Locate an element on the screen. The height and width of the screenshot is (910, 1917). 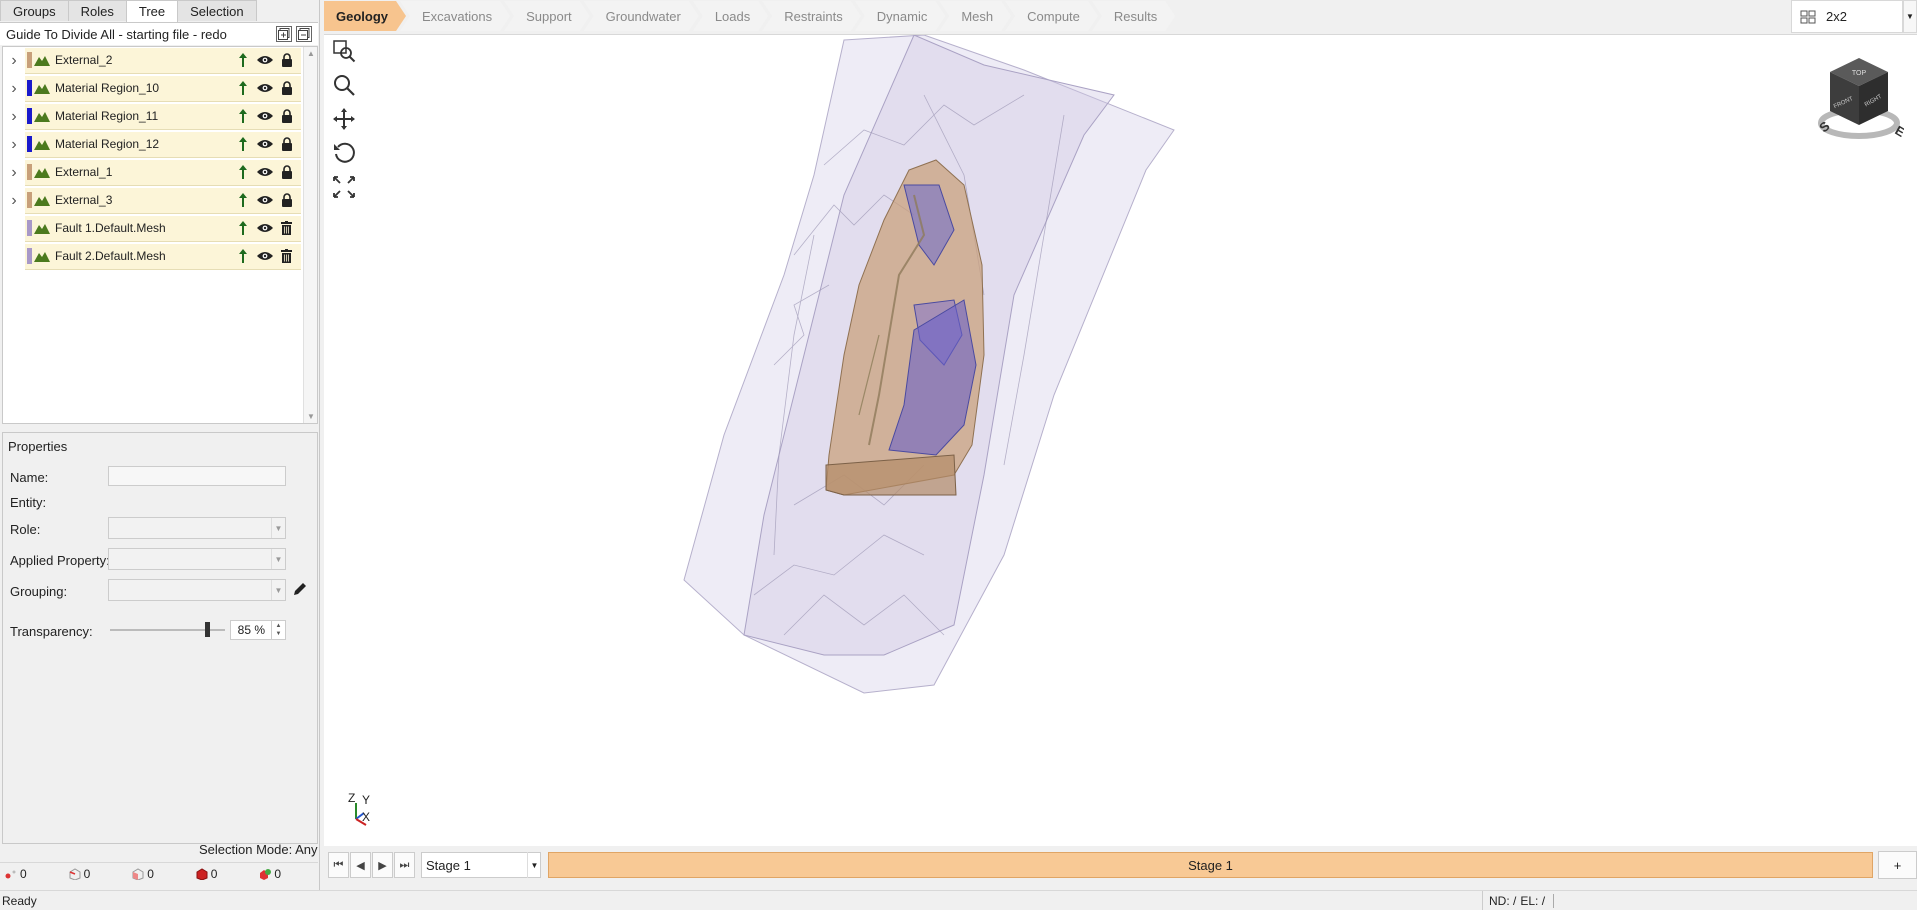
workflow-tab-geology: Geology is located at coordinates (365, 16).